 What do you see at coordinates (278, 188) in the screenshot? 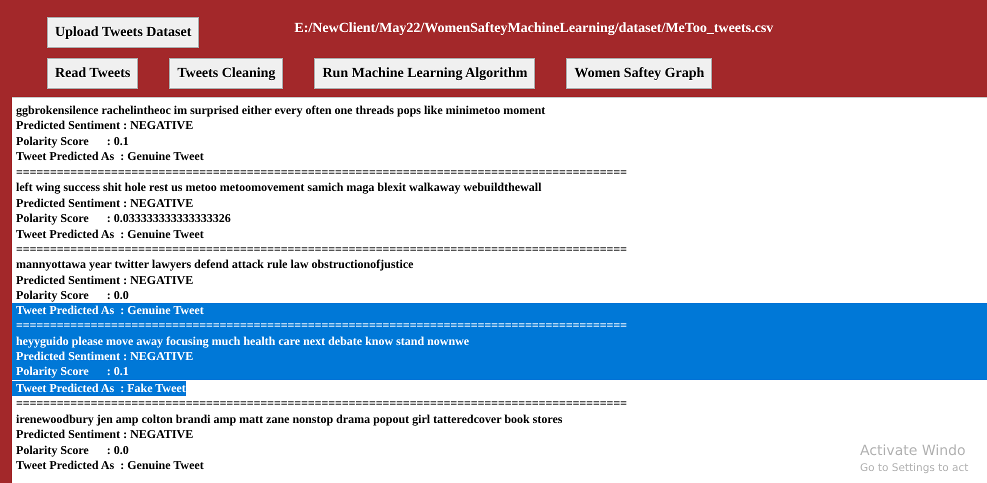
I see `output-line: left wing success shit hole rest us metoo metoomovement samich maga blexit walkaway webuildthewall` at bounding box center [278, 188].